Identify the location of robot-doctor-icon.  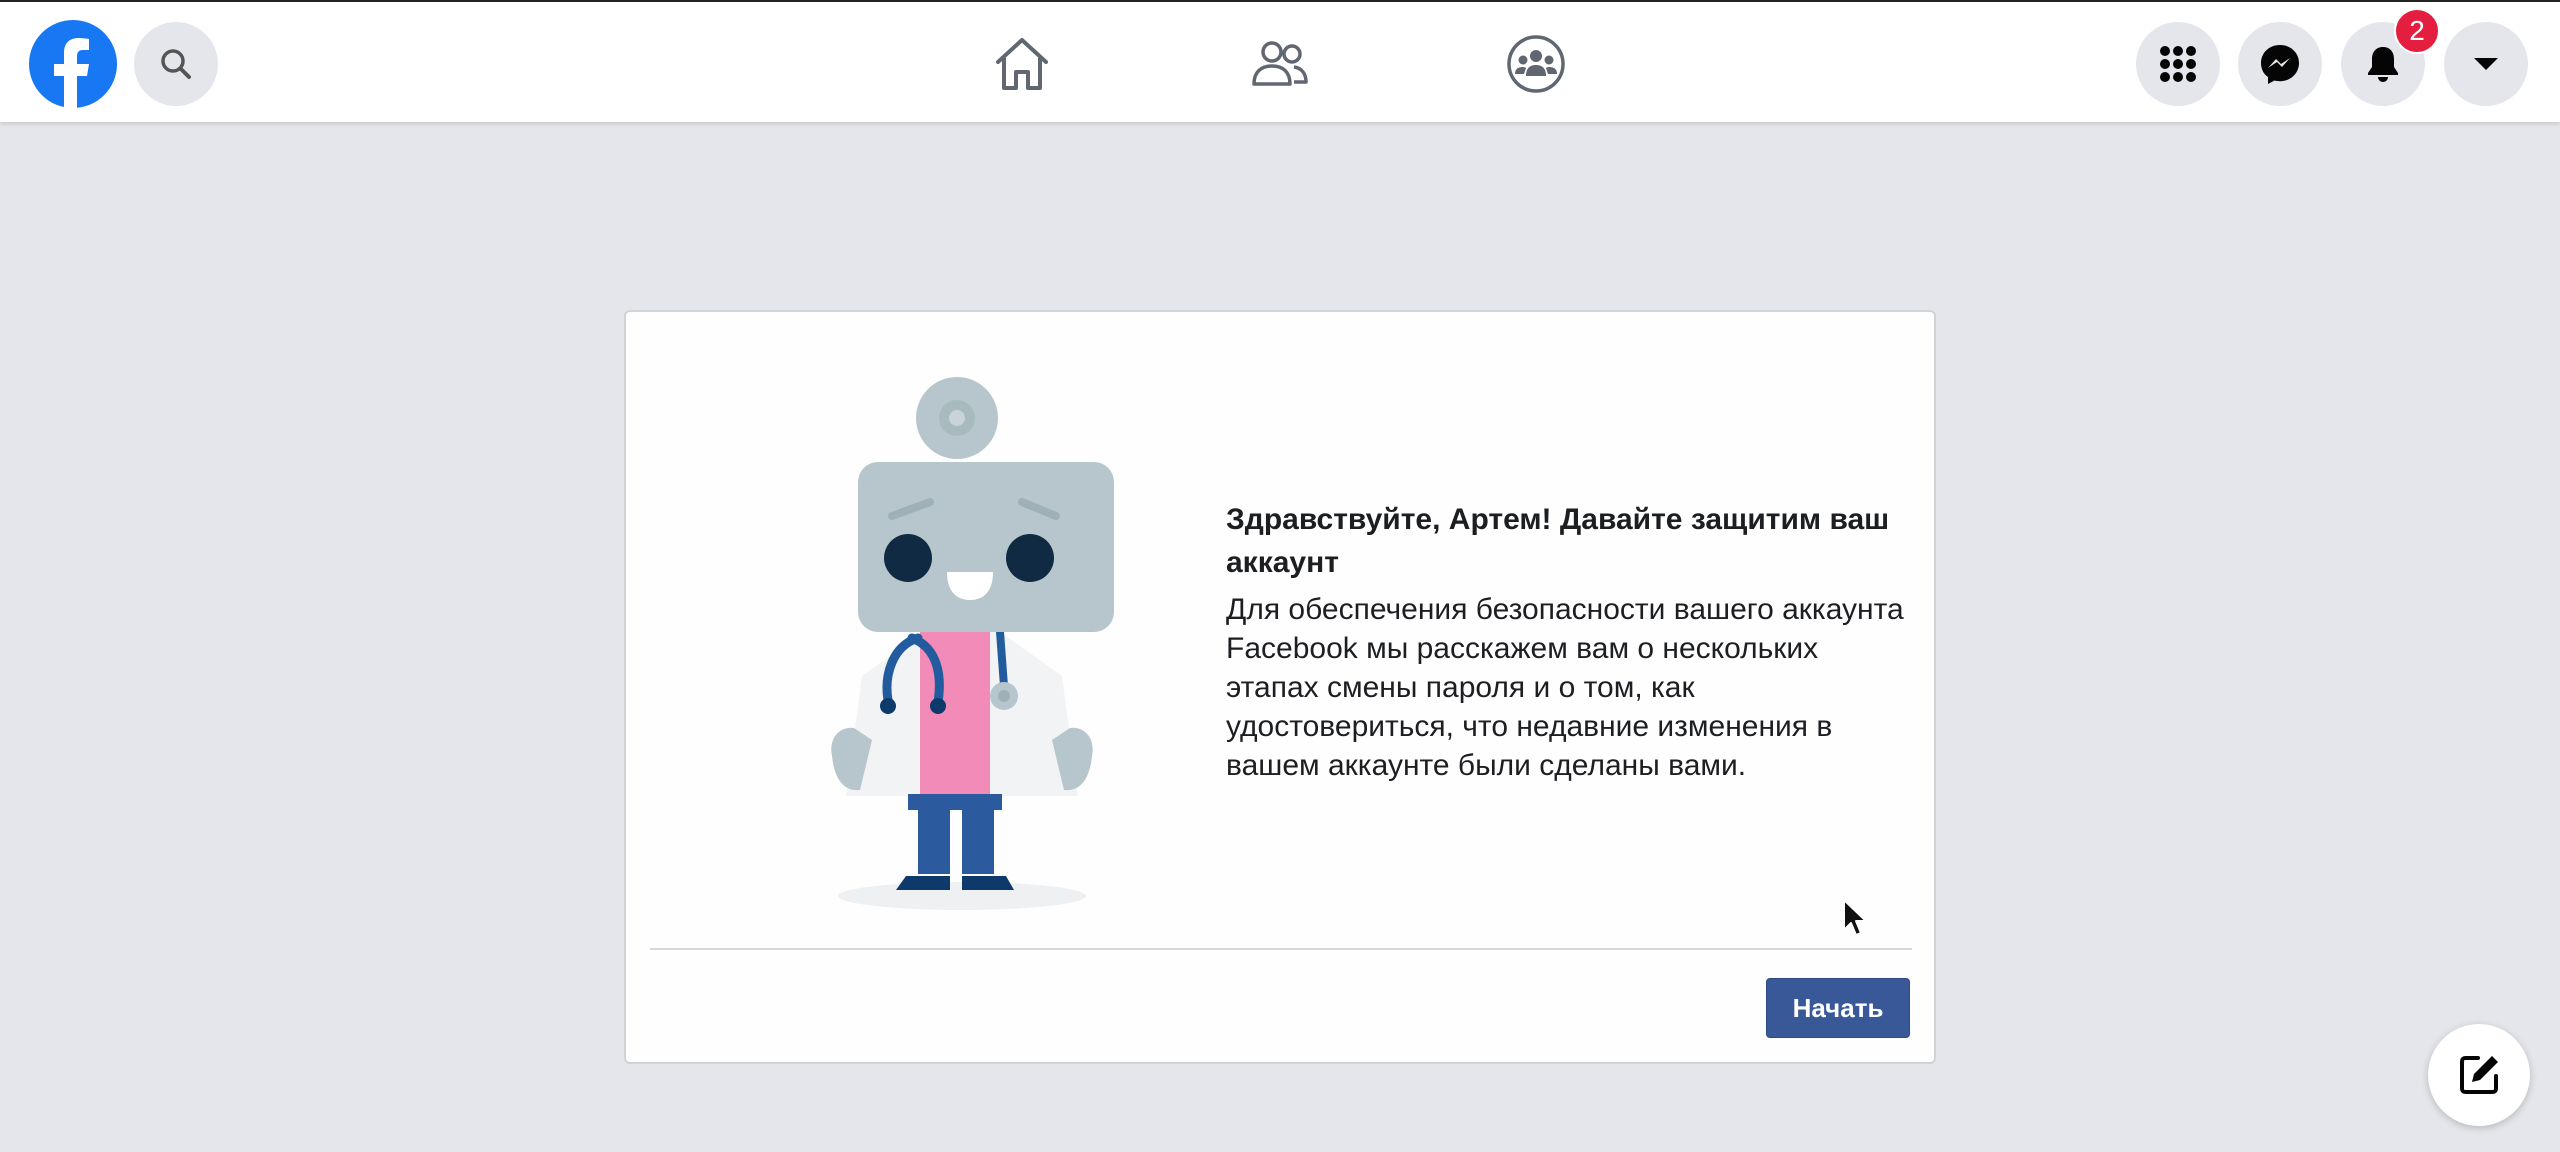
(972, 643).